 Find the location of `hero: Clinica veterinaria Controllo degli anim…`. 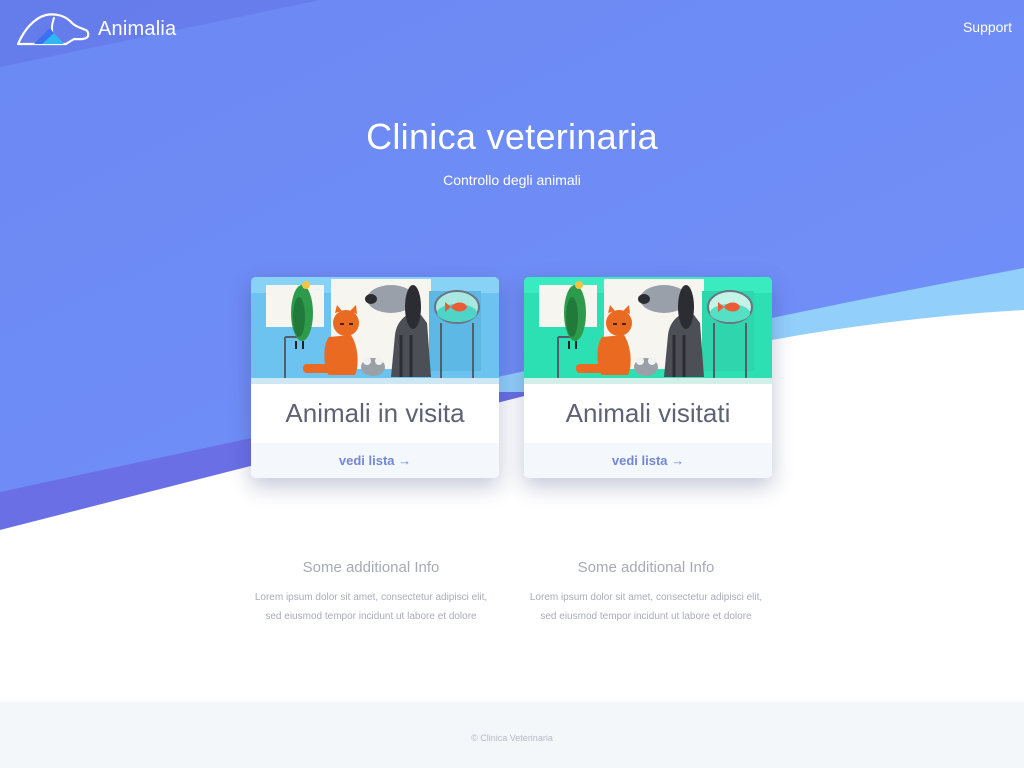

hero: Clinica veterinaria Controllo degli anim… is located at coordinates (512, 152).